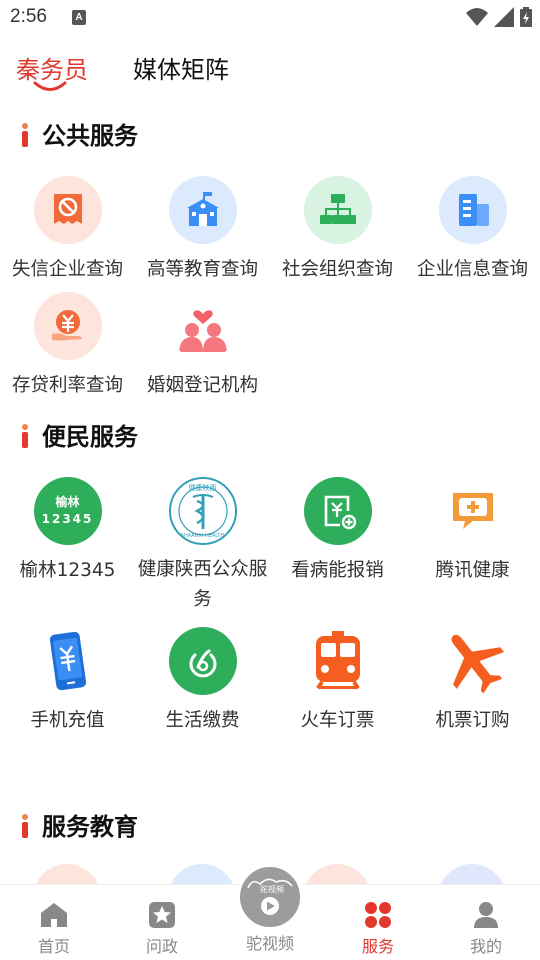 This screenshot has width=540, height=960. I want to click on star-icon, so click(162, 907).